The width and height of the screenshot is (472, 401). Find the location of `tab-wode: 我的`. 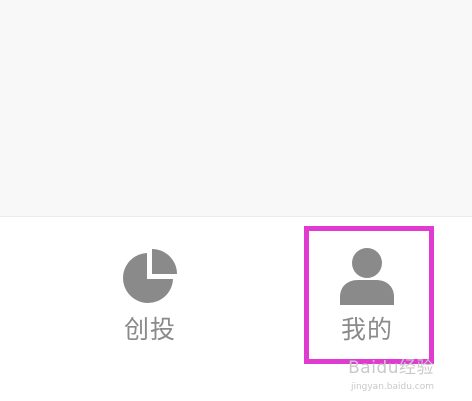

tab-wode: 我的 is located at coordinates (367, 292).